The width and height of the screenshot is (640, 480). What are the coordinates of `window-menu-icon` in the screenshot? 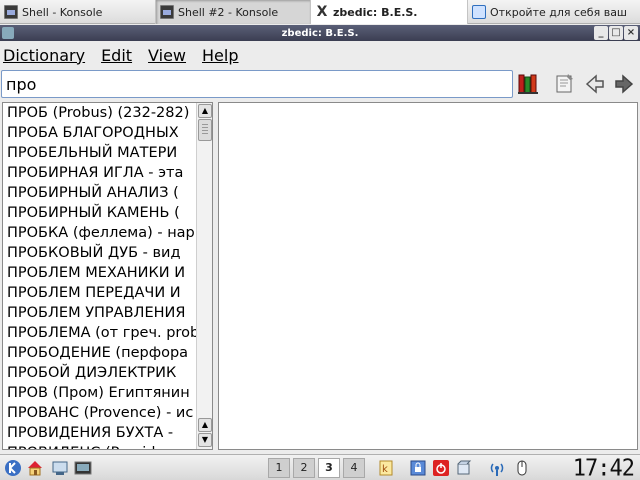 It's located at (8, 33).